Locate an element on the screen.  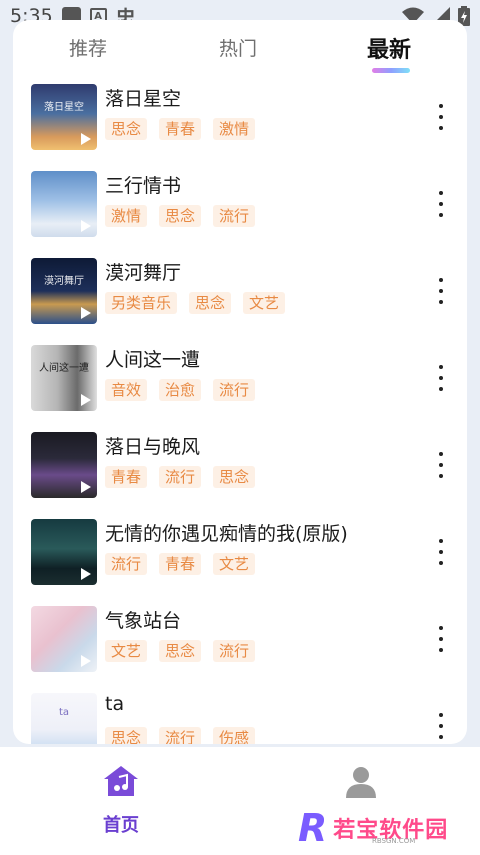
cover-caption: ta is located at coordinates (64, 712).